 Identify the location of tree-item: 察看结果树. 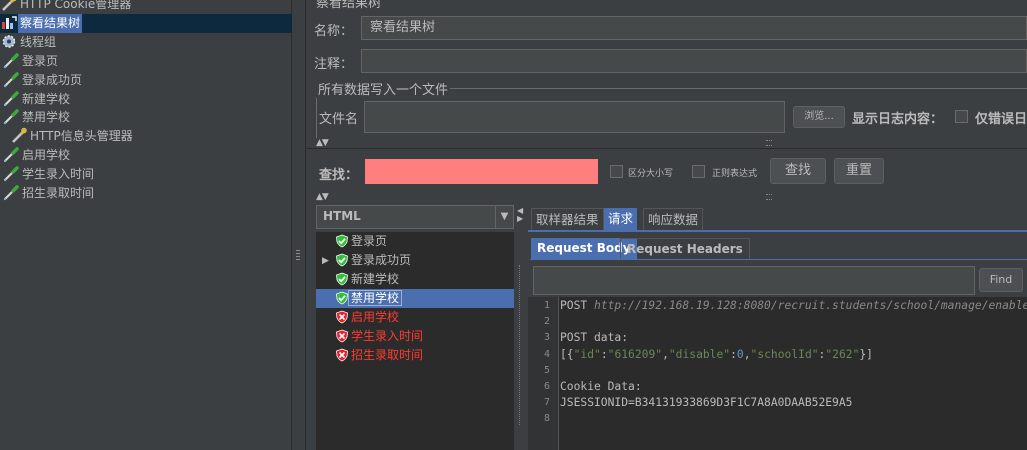
(41, 23).